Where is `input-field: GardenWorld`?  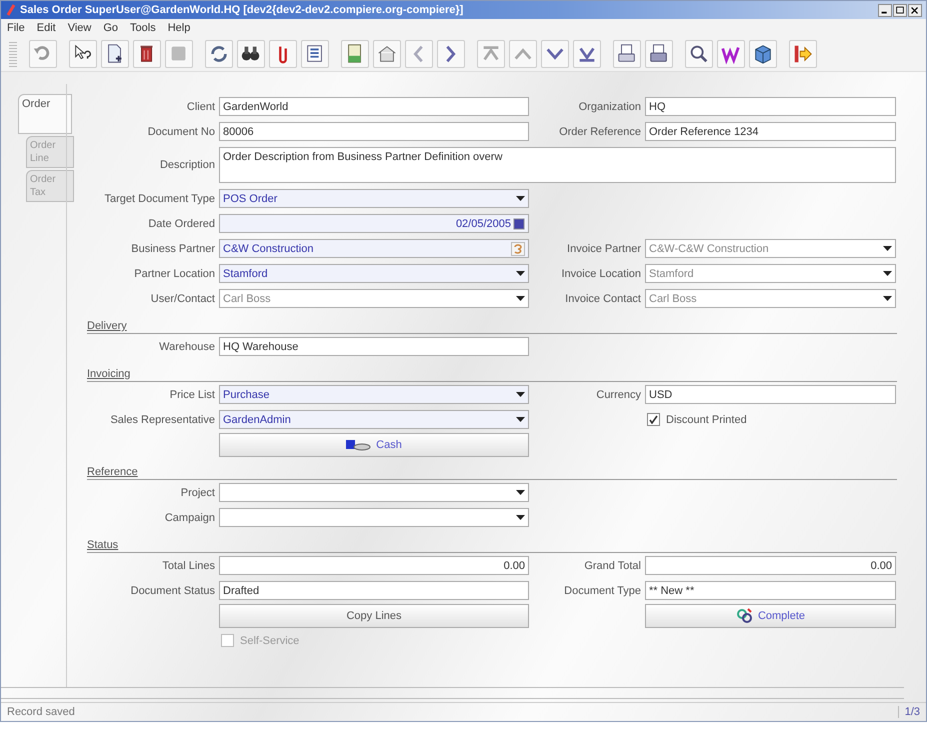
input-field: GardenWorld is located at coordinates (374, 106).